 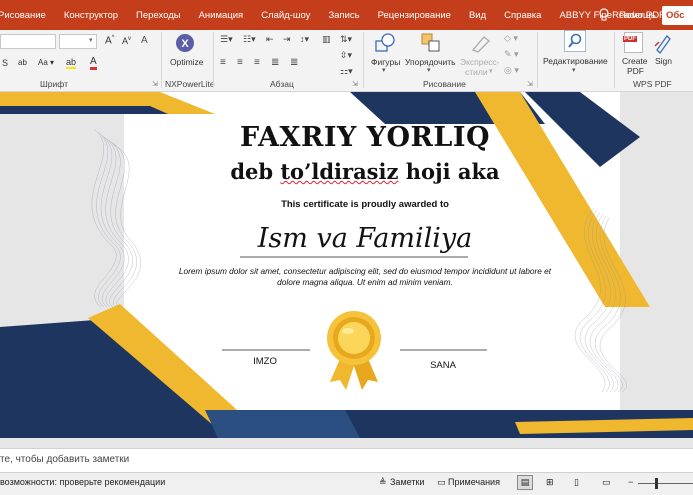 I want to click on notes-toggle-icon: ≜, so click(x=383, y=482).